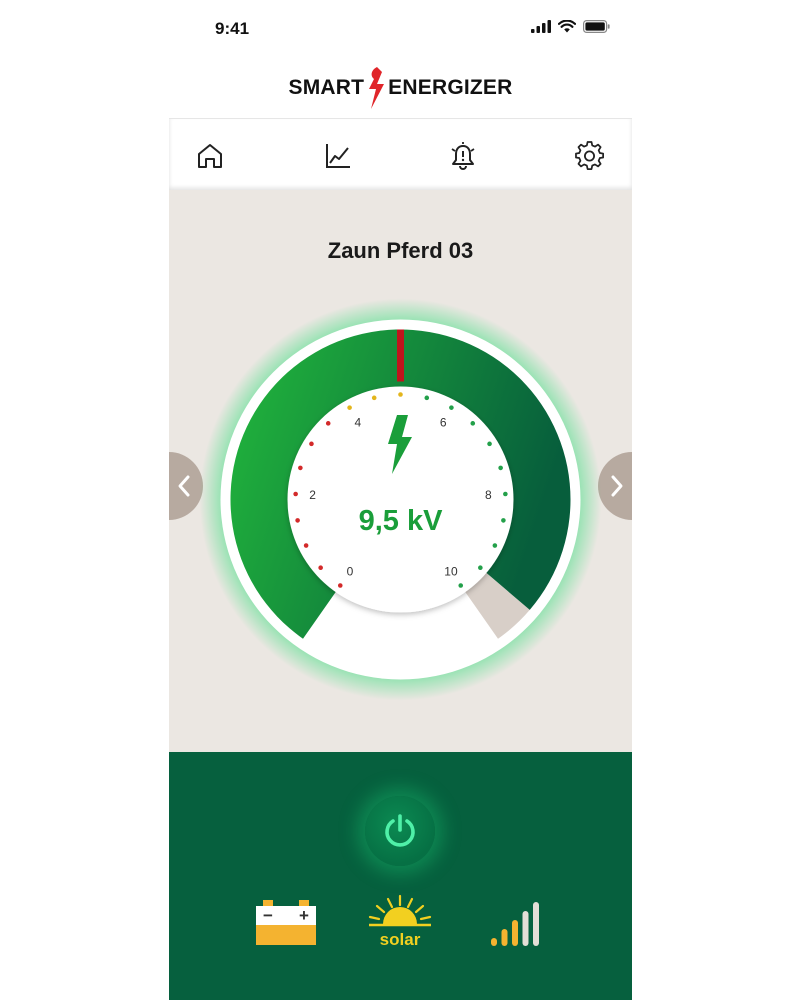  Describe the element at coordinates (400, 876) in the screenshot. I see `bottom-status-bar: − + solar` at that location.